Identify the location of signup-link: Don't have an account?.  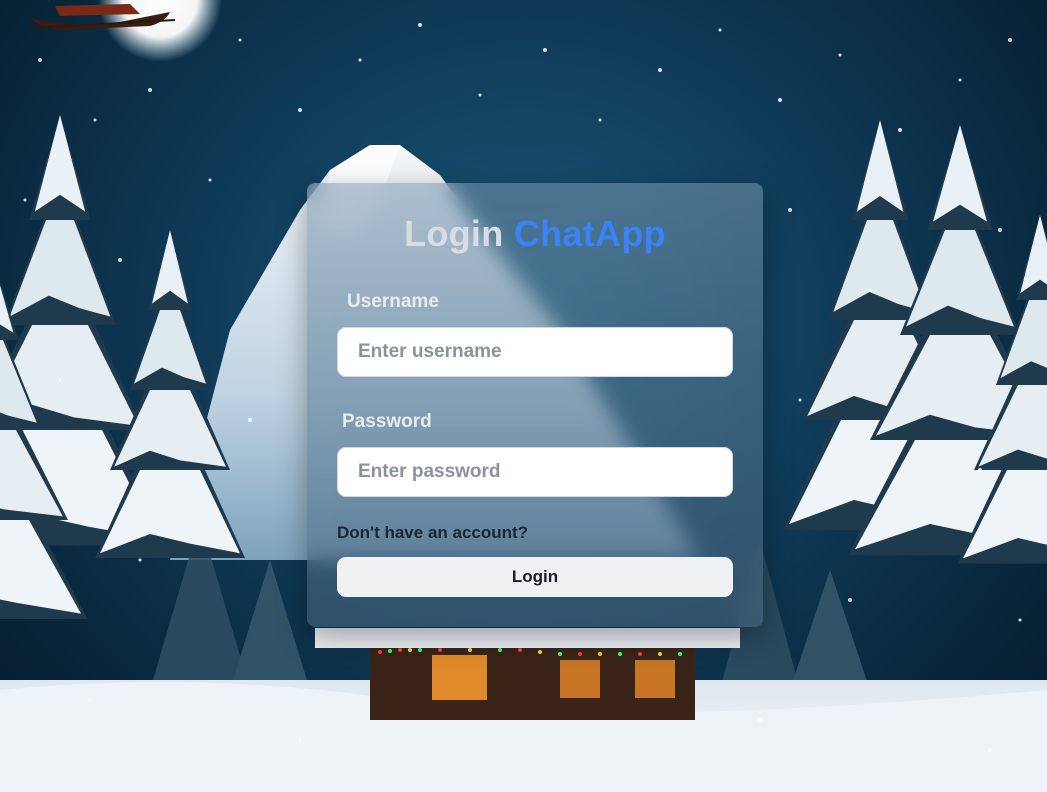
(432, 533).